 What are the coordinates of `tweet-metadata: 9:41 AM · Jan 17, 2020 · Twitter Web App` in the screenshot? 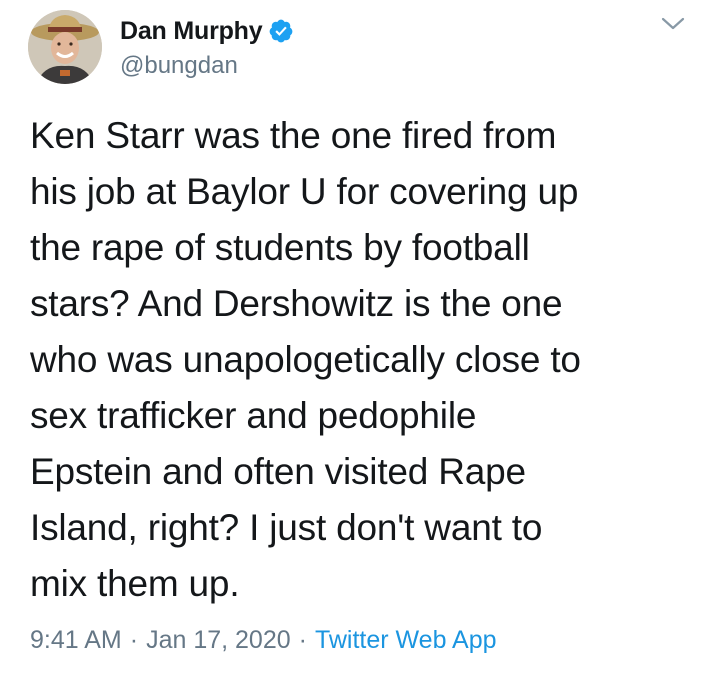 It's located at (263, 640).